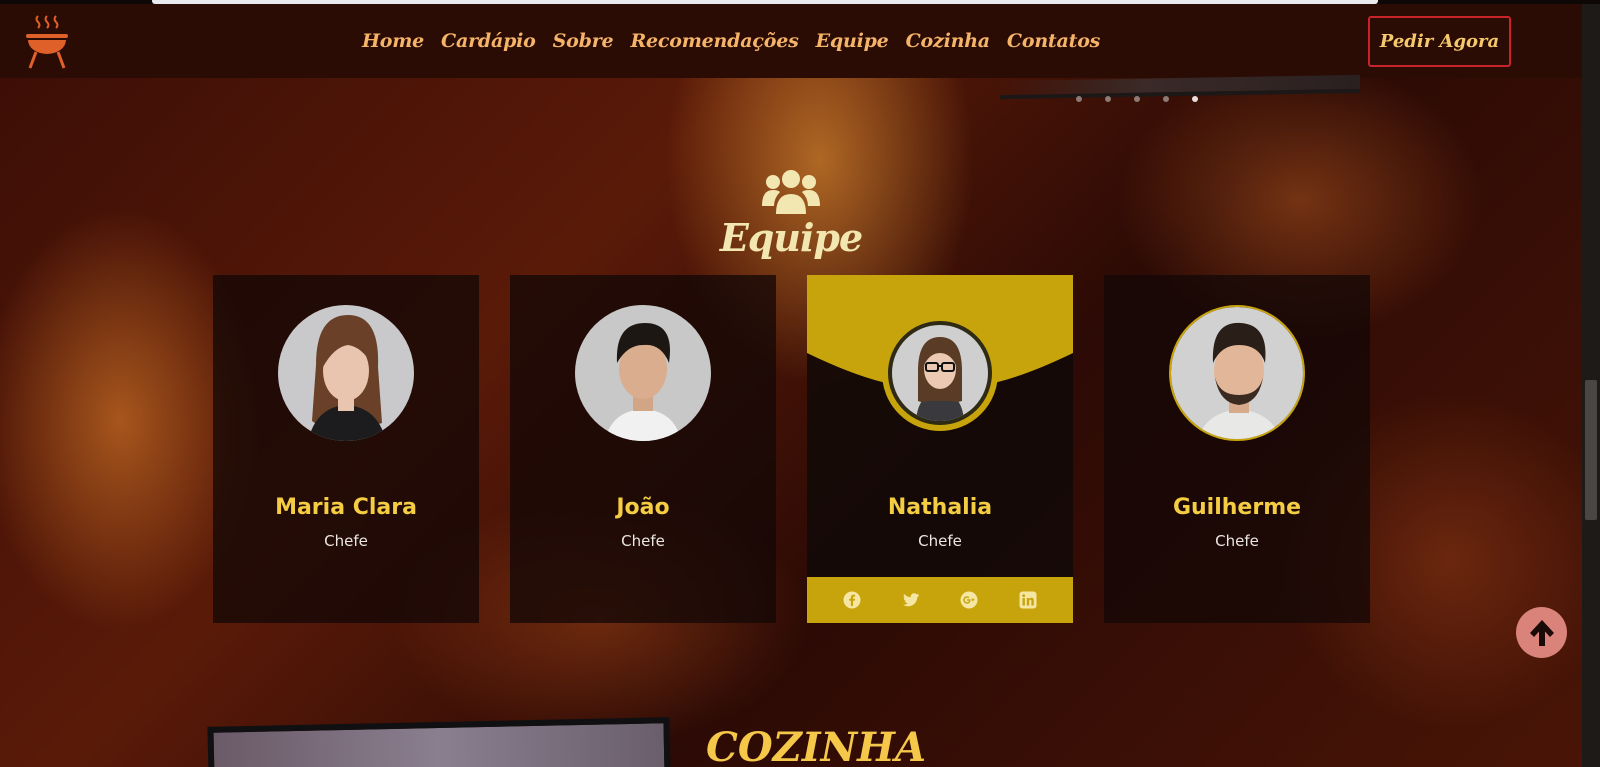 Image resolution: width=1600 pixels, height=767 pixels. I want to click on linkedin-icon, so click(1028, 600).